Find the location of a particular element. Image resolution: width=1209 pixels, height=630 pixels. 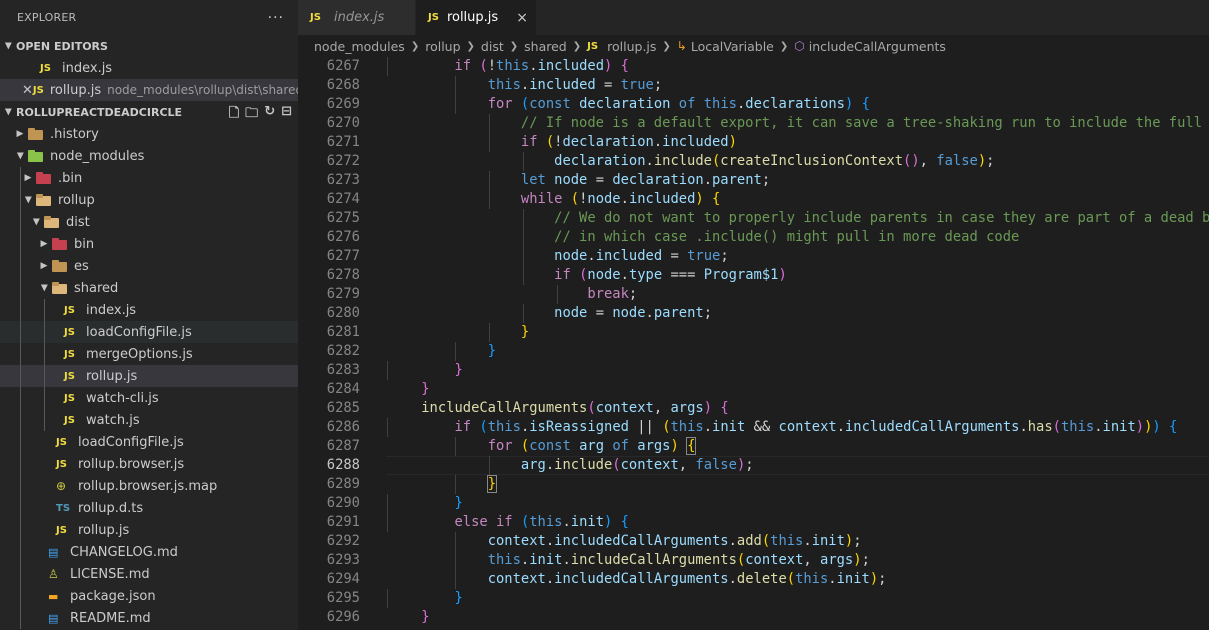

tab-rollup-js: JS rollup.js × is located at coordinates (476, 17).